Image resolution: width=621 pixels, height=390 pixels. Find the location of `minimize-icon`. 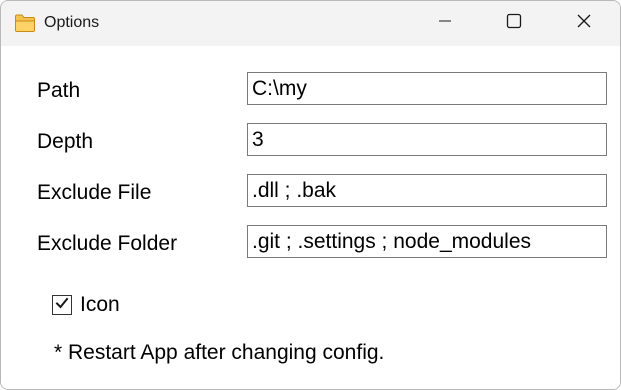

minimize-icon is located at coordinates (445, 23).